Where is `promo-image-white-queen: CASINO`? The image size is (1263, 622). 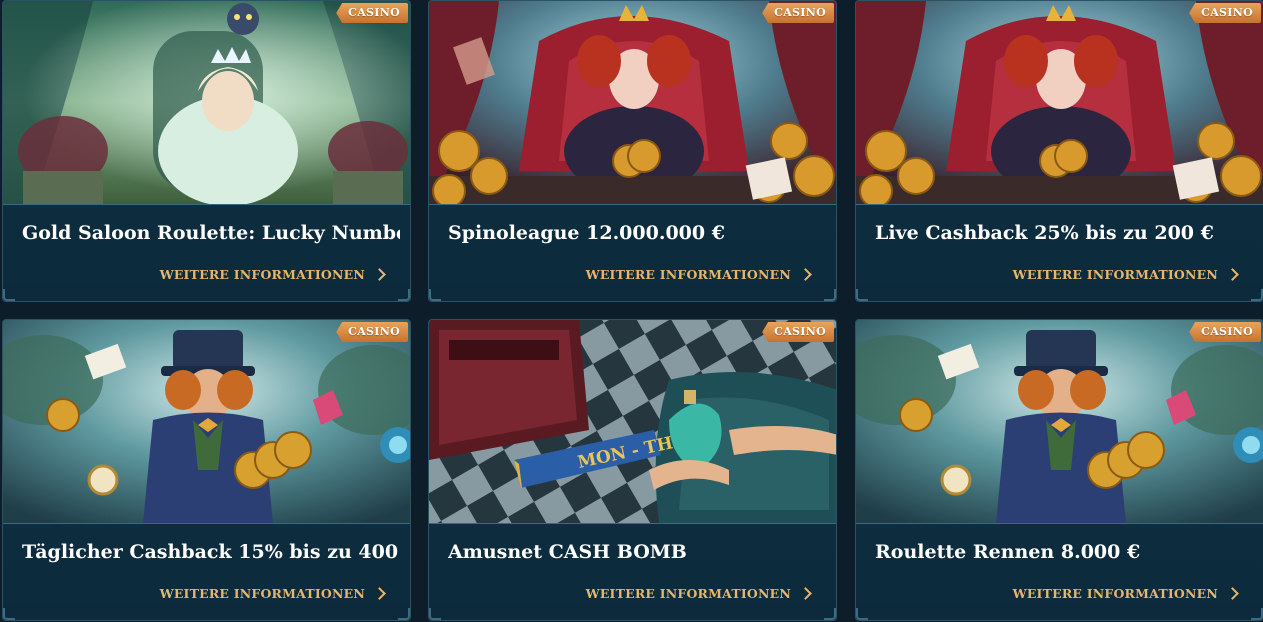 promo-image-white-queen: CASINO is located at coordinates (206, 102).